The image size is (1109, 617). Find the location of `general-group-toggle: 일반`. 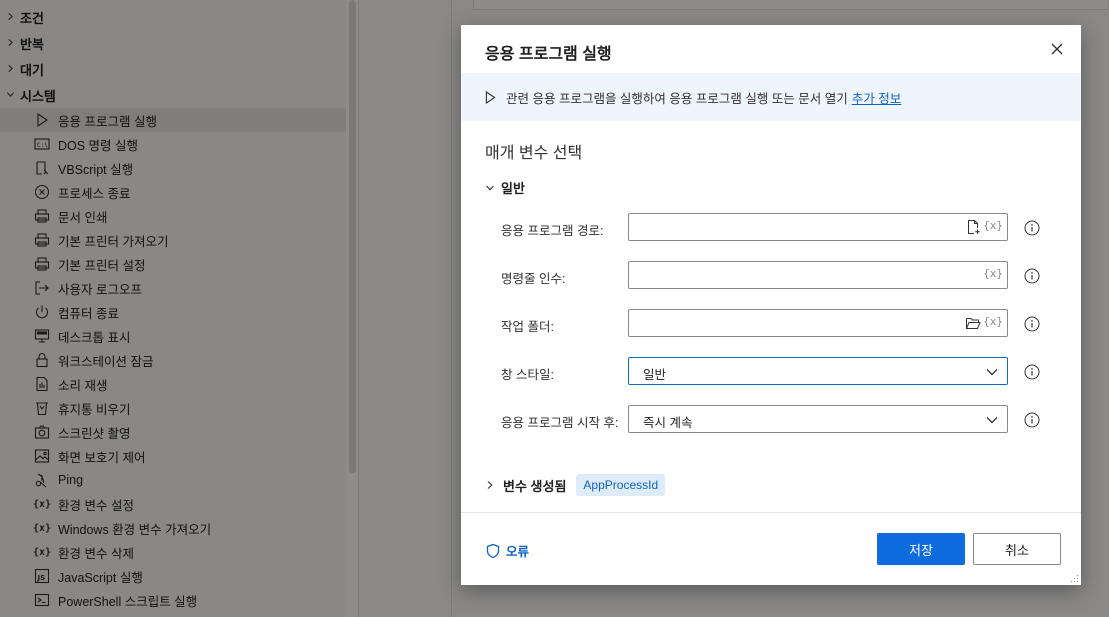

general-group-toggle: 일반 is located at coordinates (505, 187).